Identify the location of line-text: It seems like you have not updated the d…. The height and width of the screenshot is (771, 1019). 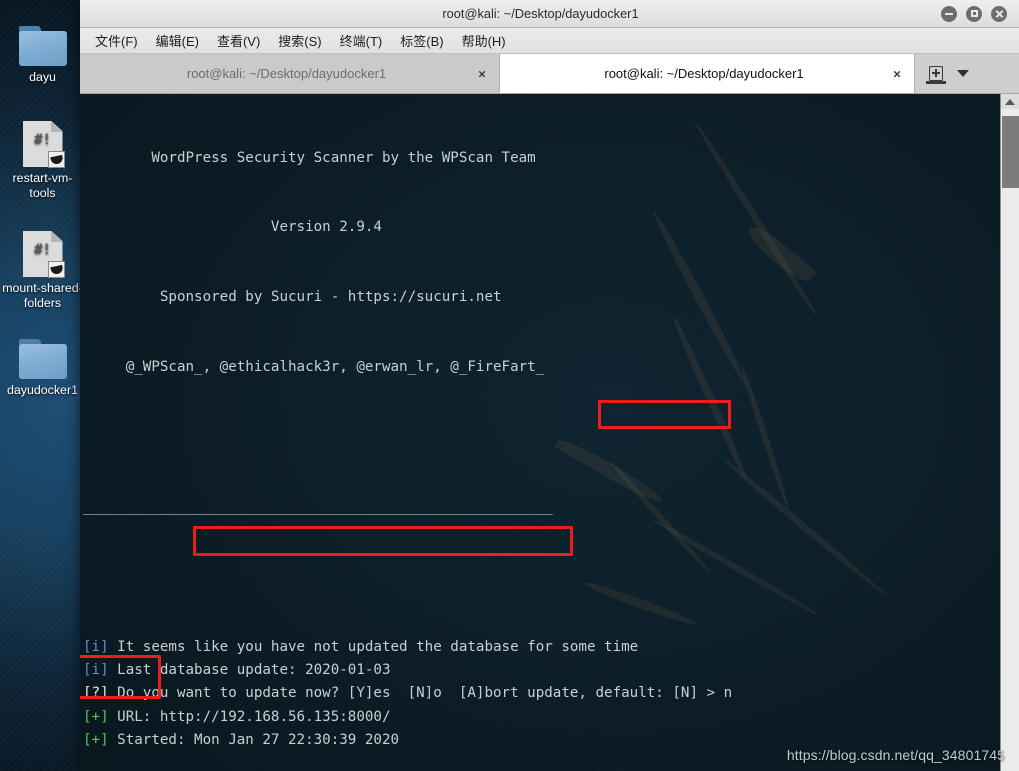
(373, 646).